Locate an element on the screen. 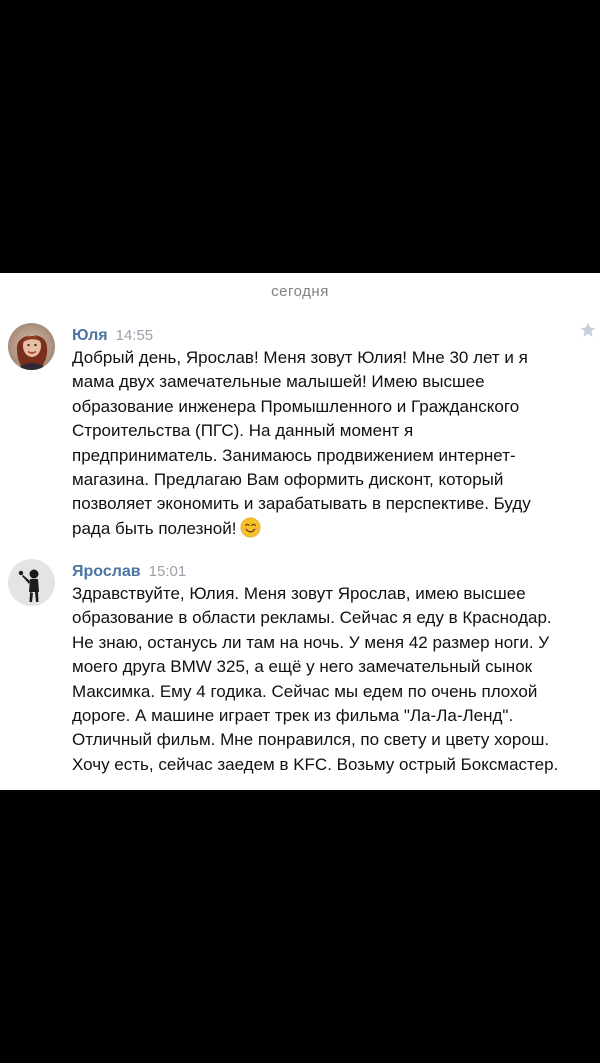 Image resolution: width=600 pixels, height=1063 pixels. message-time: 15:01 is located at coordinates (167, 571).